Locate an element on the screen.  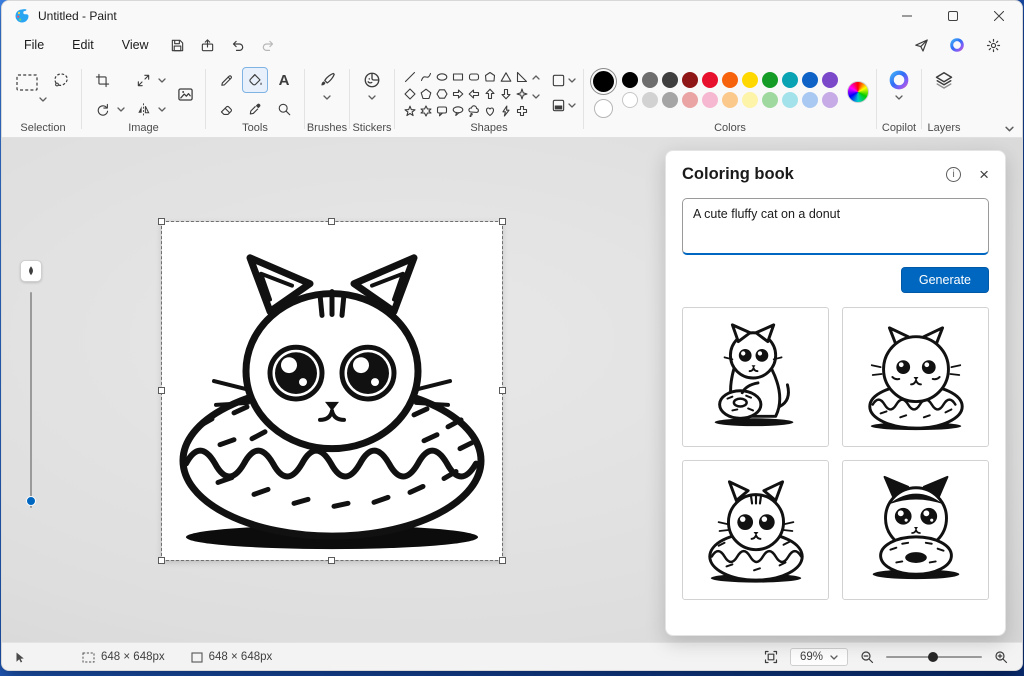
info-icon: i is located at coordinates (954, 174).